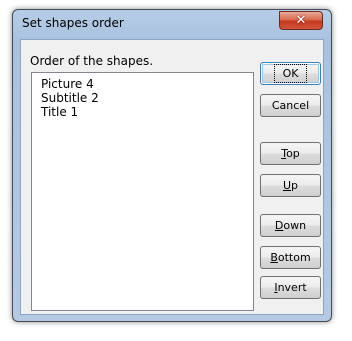  I want to click on close-button: ✕, so click(301, 20).